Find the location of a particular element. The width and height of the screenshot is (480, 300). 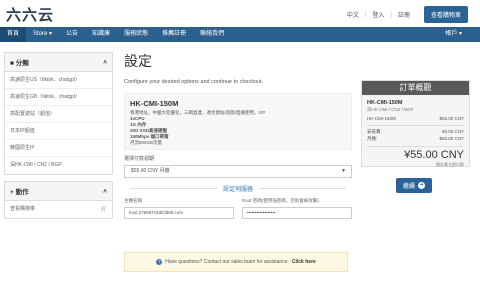

summary-line-label: HK-CMI-150M is located at coordinates (381, 118).